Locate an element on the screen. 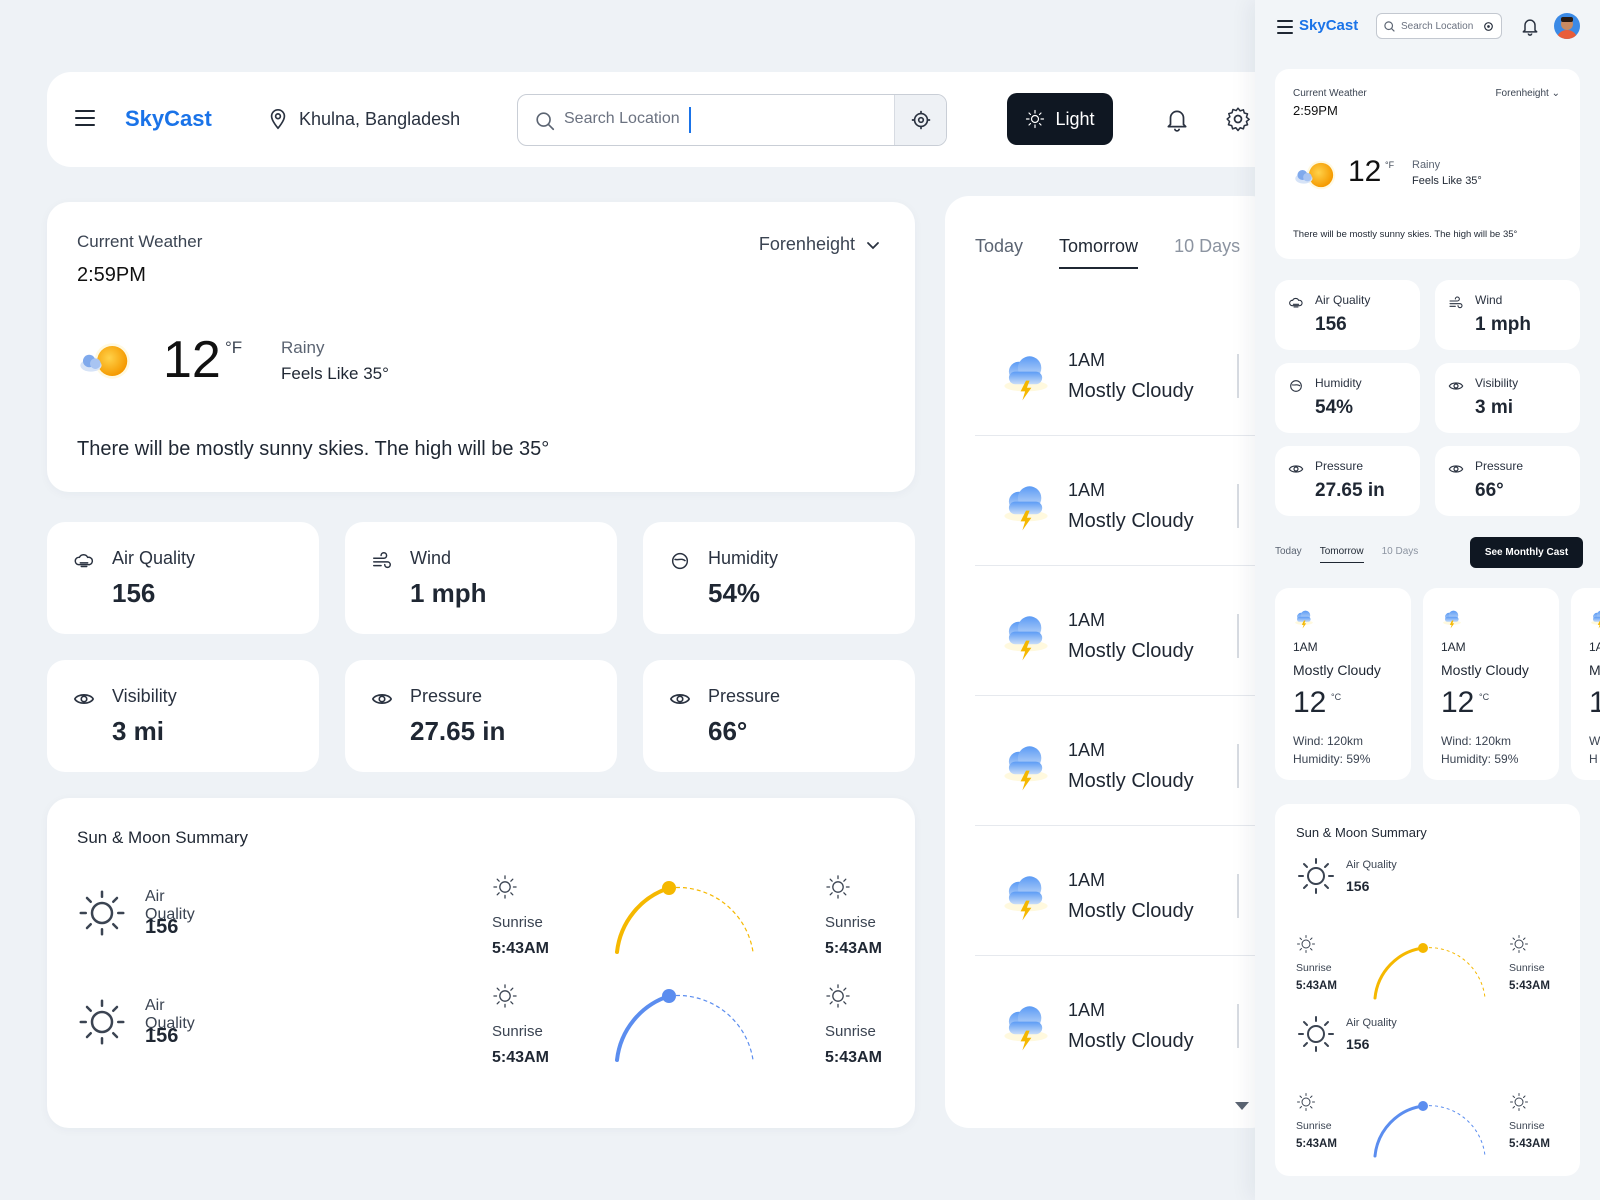  sun-arc-graph is located at coordinates (684, 917).